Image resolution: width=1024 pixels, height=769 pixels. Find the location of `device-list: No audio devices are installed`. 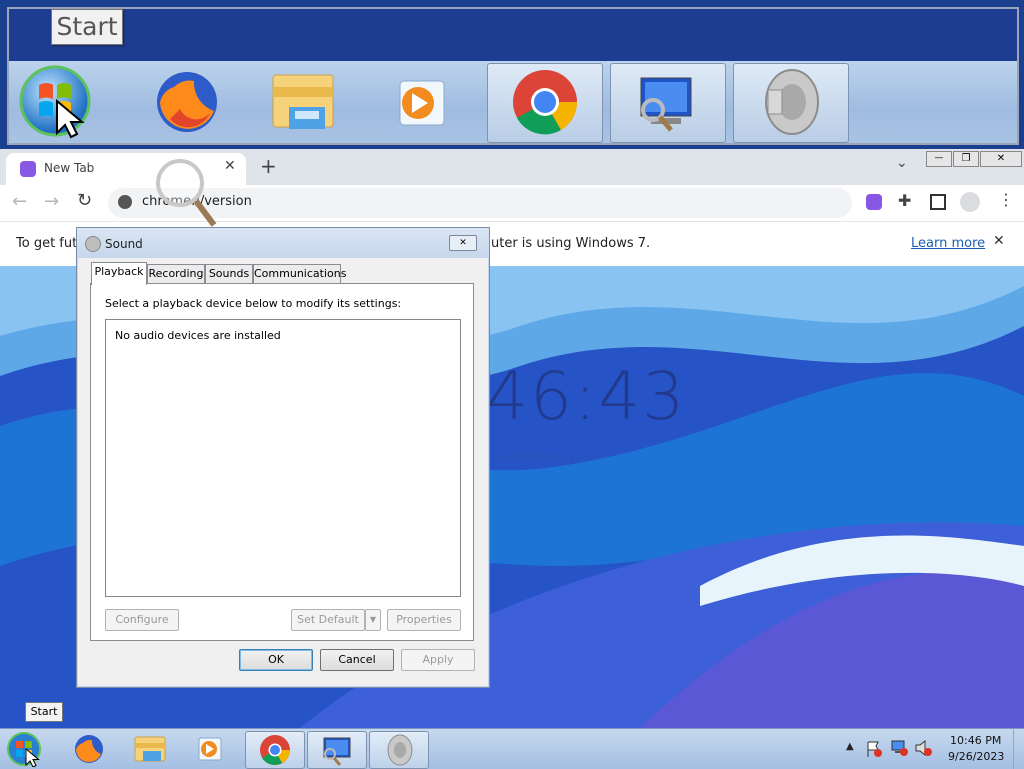

device-list: No audio devices are installed is located at coordinates (283, 458).